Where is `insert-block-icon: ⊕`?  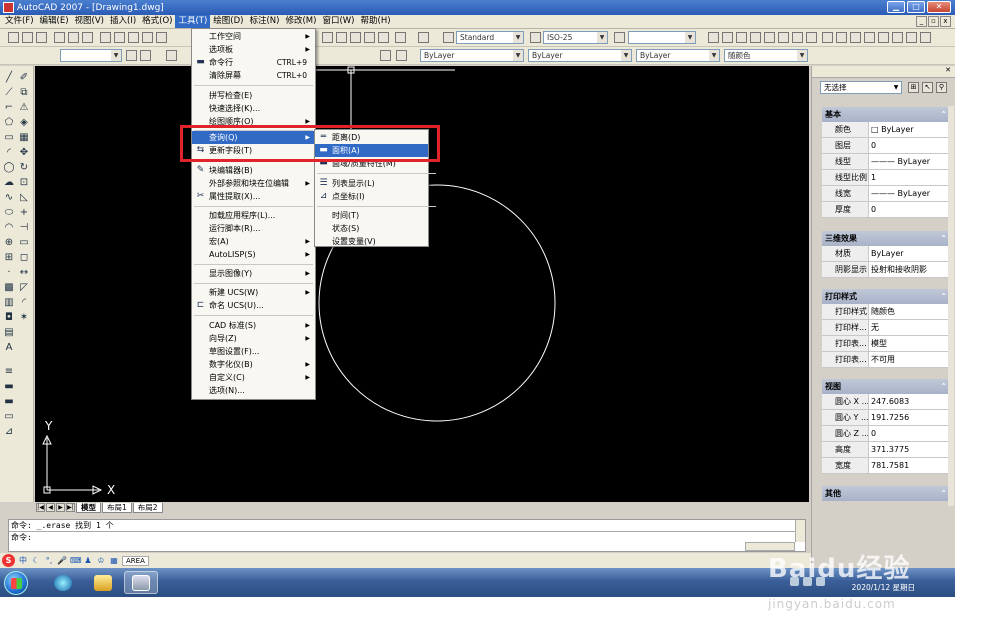
insert-block-icon: ⊕ is located at coordinates (9, 243).